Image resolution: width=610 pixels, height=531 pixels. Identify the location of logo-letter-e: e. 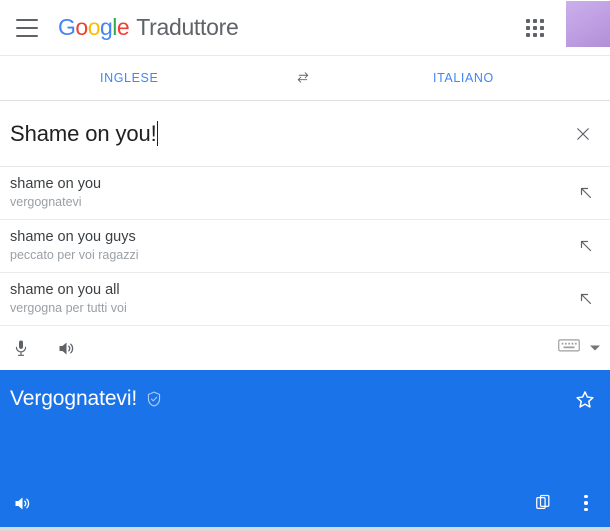
(123, 27).